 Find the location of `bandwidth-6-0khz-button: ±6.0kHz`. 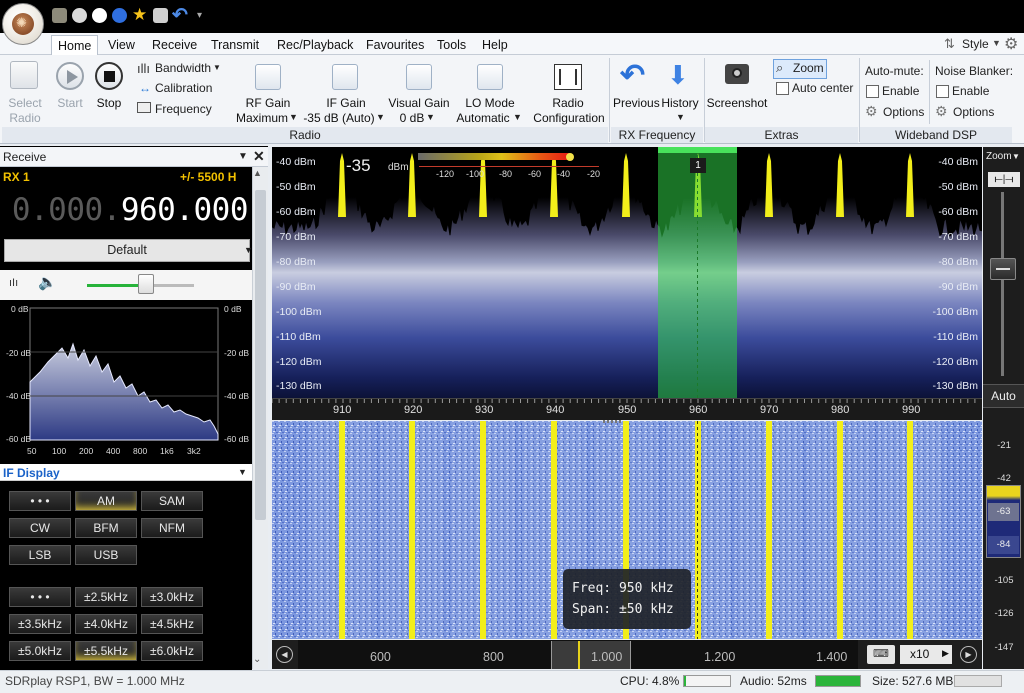

bandwidth-6-0khz-button: ±6.0kHz is located at coordinates (172, 651).